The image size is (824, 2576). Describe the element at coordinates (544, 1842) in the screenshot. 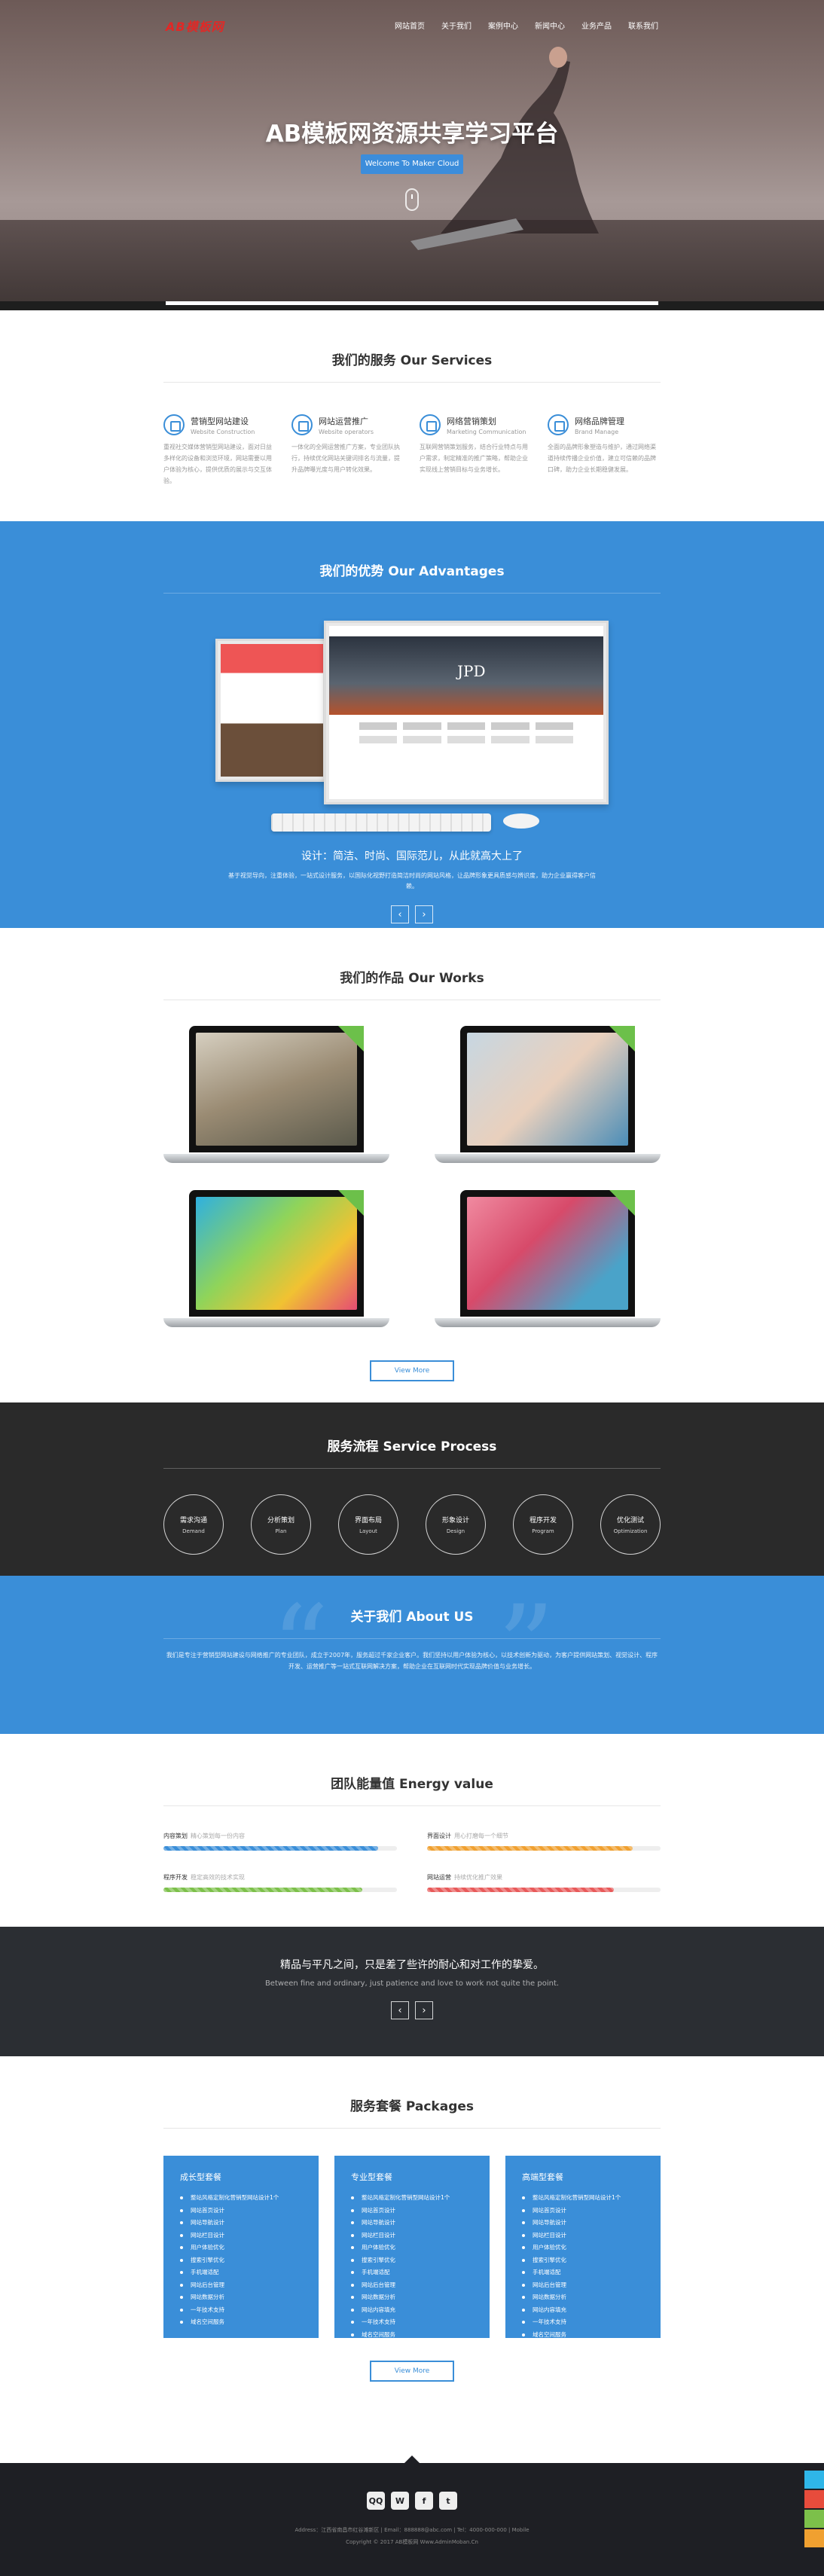

I see `energy-item: 界面设计 用心打磨每一个细节` at that location.